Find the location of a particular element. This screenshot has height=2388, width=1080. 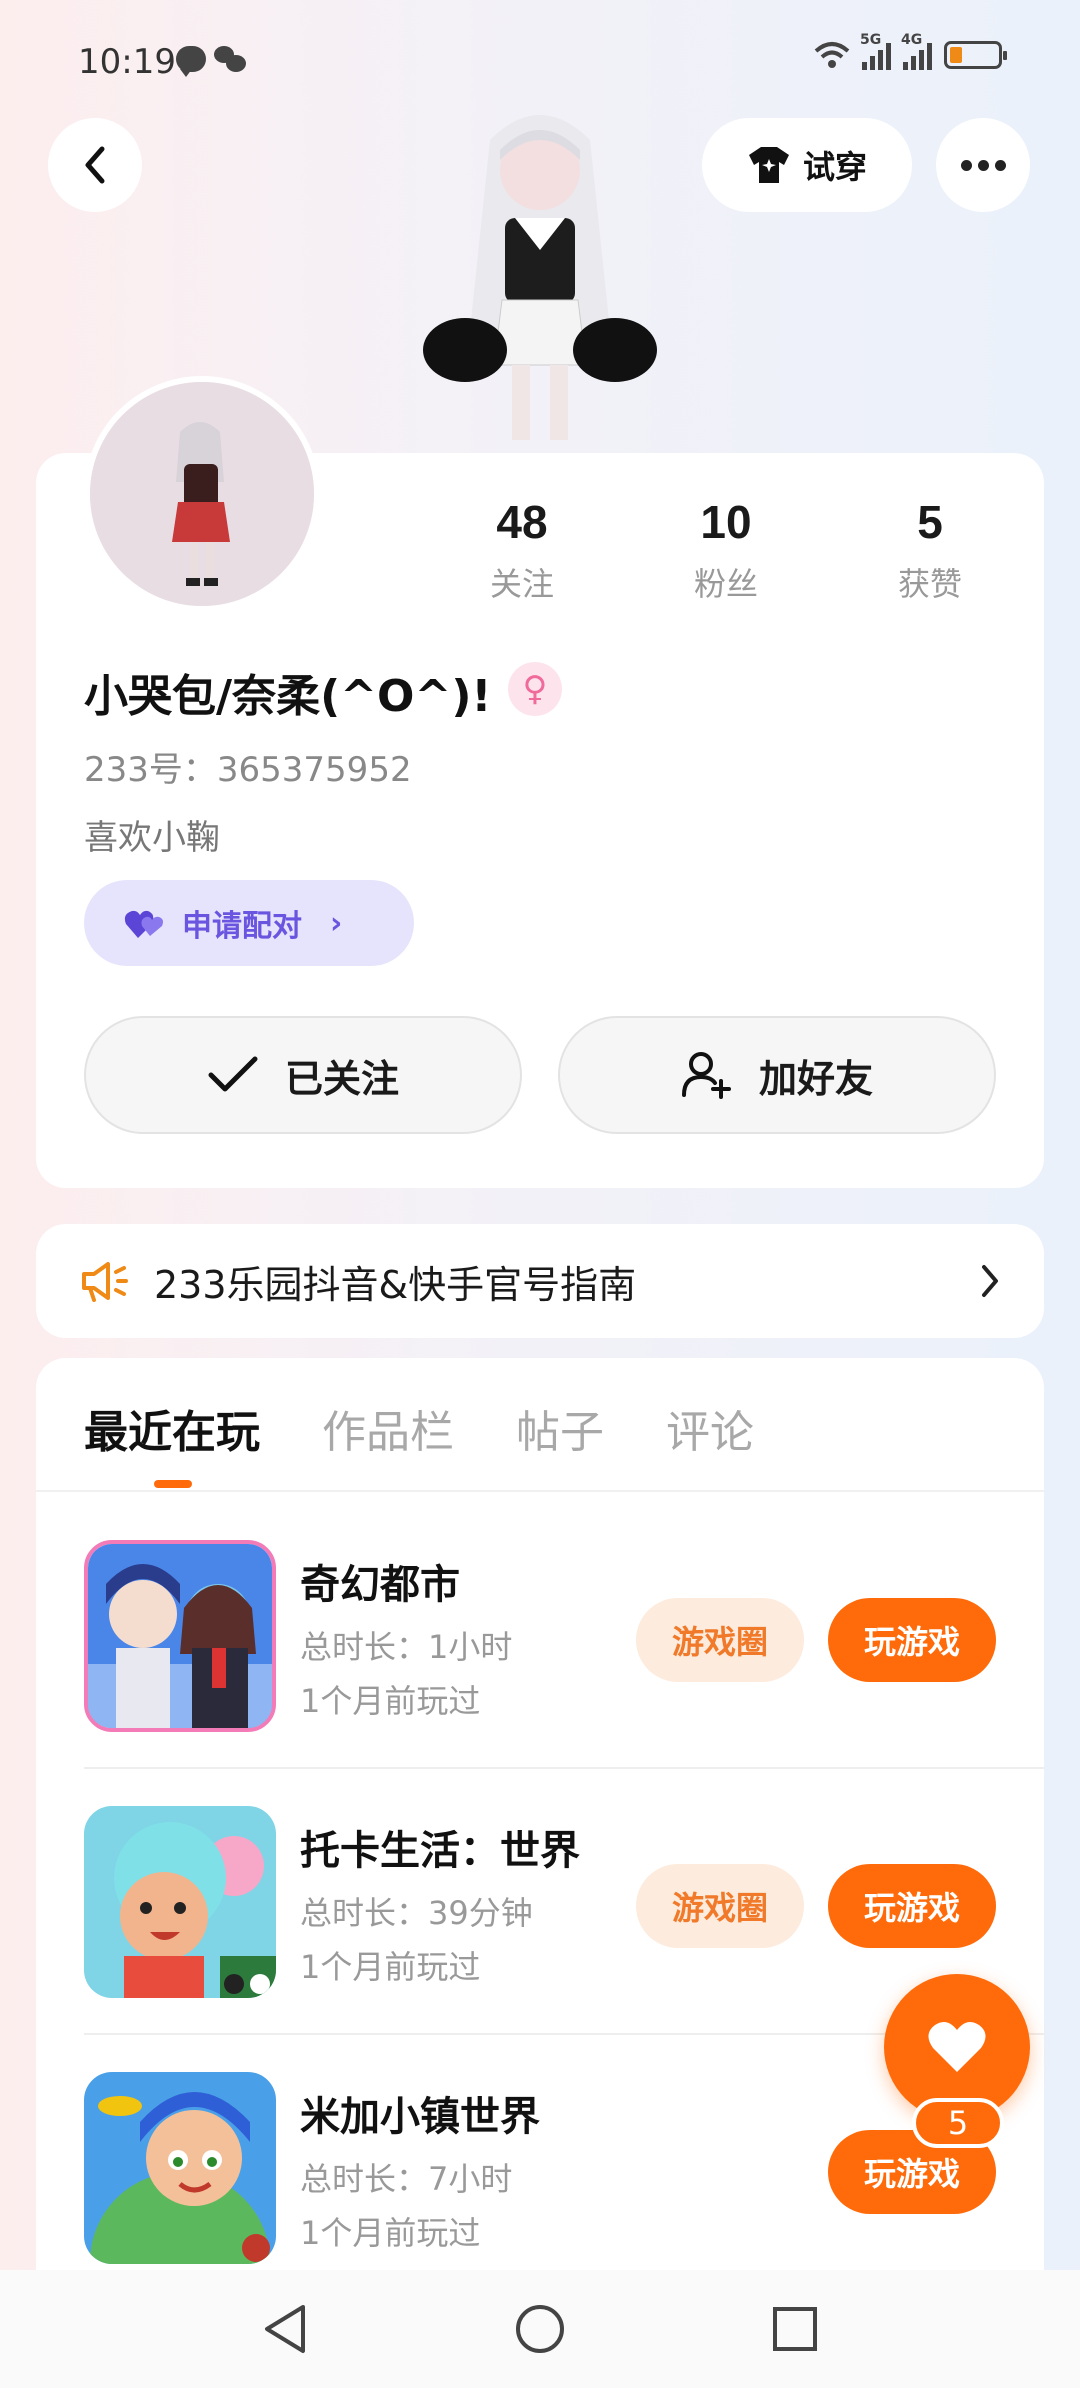

try-on-button: 试穿 is located at coordinates (807, 165).